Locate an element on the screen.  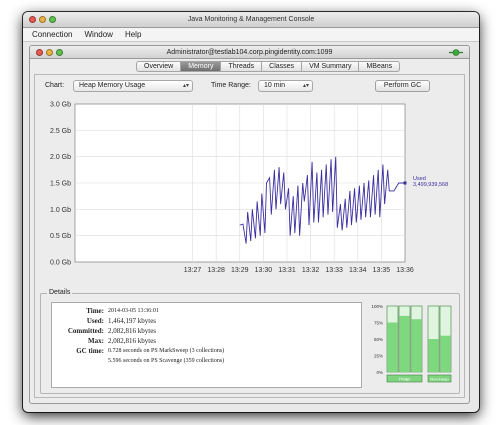
perform-gc-button: Perform GC is located at coordinates (402, 86).